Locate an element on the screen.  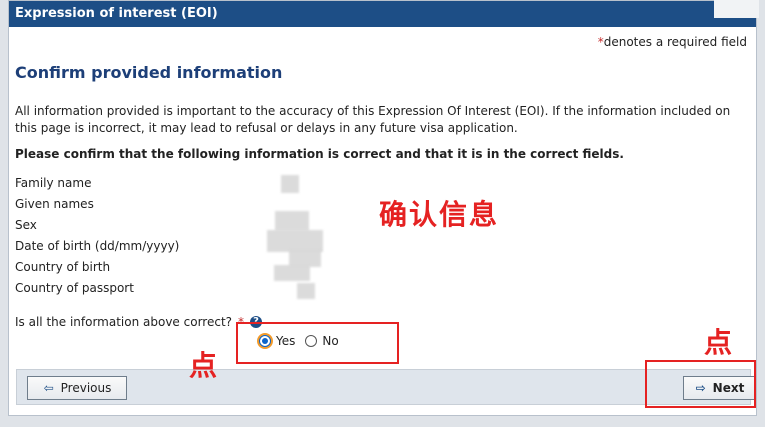
blurred-family-name-value is located at coordinates (290, 184).